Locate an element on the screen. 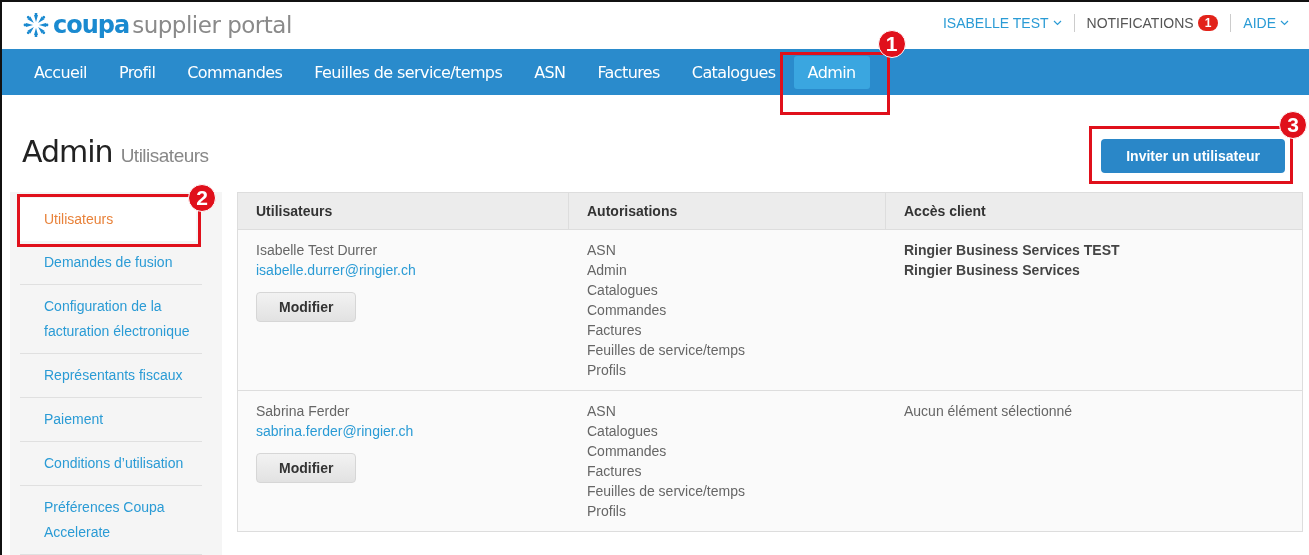  logo-brand-text: coupa is located at coordinates (91, 24).